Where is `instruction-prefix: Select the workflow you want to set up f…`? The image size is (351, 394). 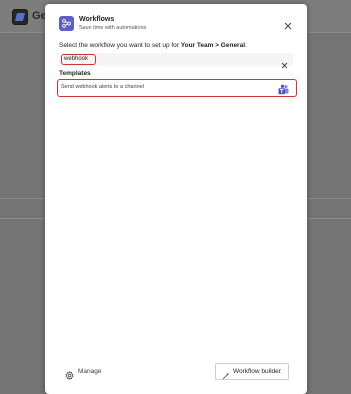 instruction-prefix: Select the workflow you want to set up f… is located at coordinates (120, 45).